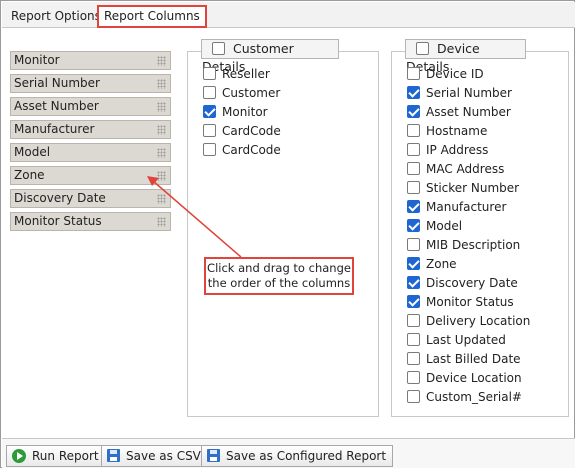 Image resolution: width=575 pixels, height=469 pixels. I want to click on save-as-configured-report-button: Save as Configured Report, so click(297, 456).